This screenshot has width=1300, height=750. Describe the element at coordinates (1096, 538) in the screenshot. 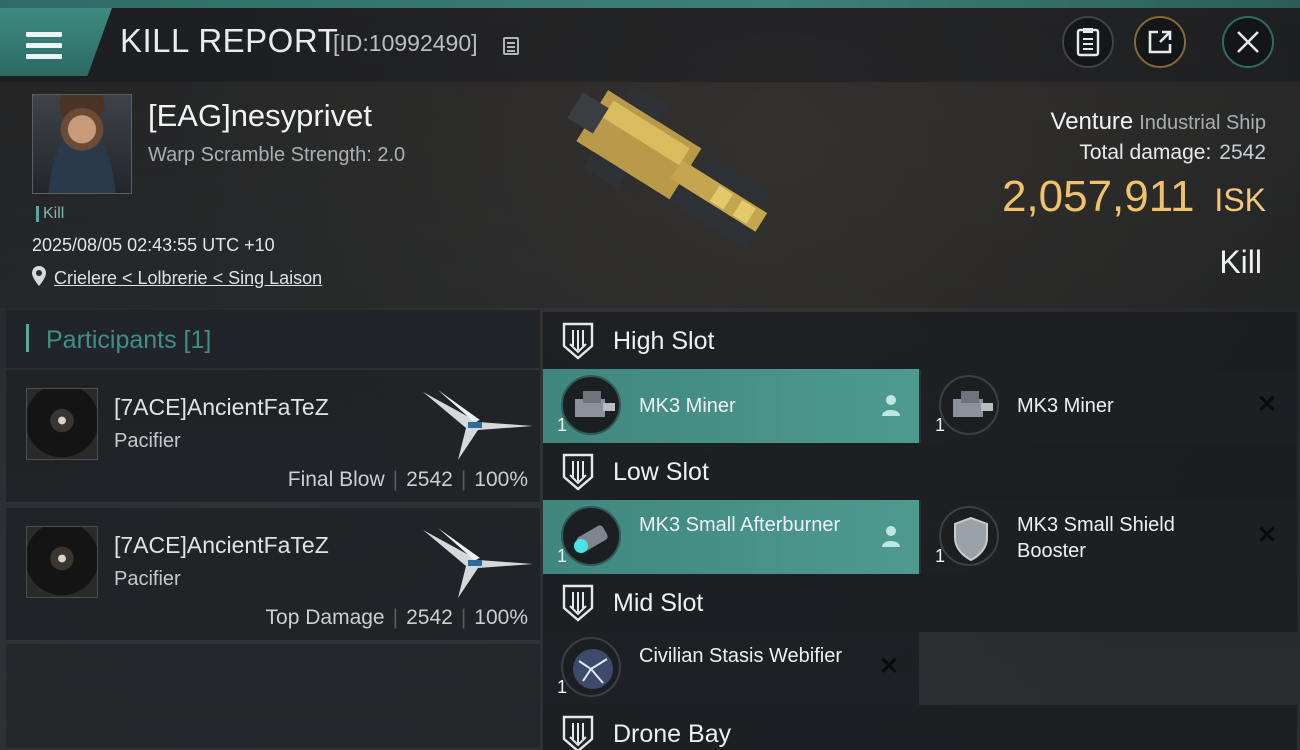

I see `module-name: MK3 Small Shield Booster` at that location.